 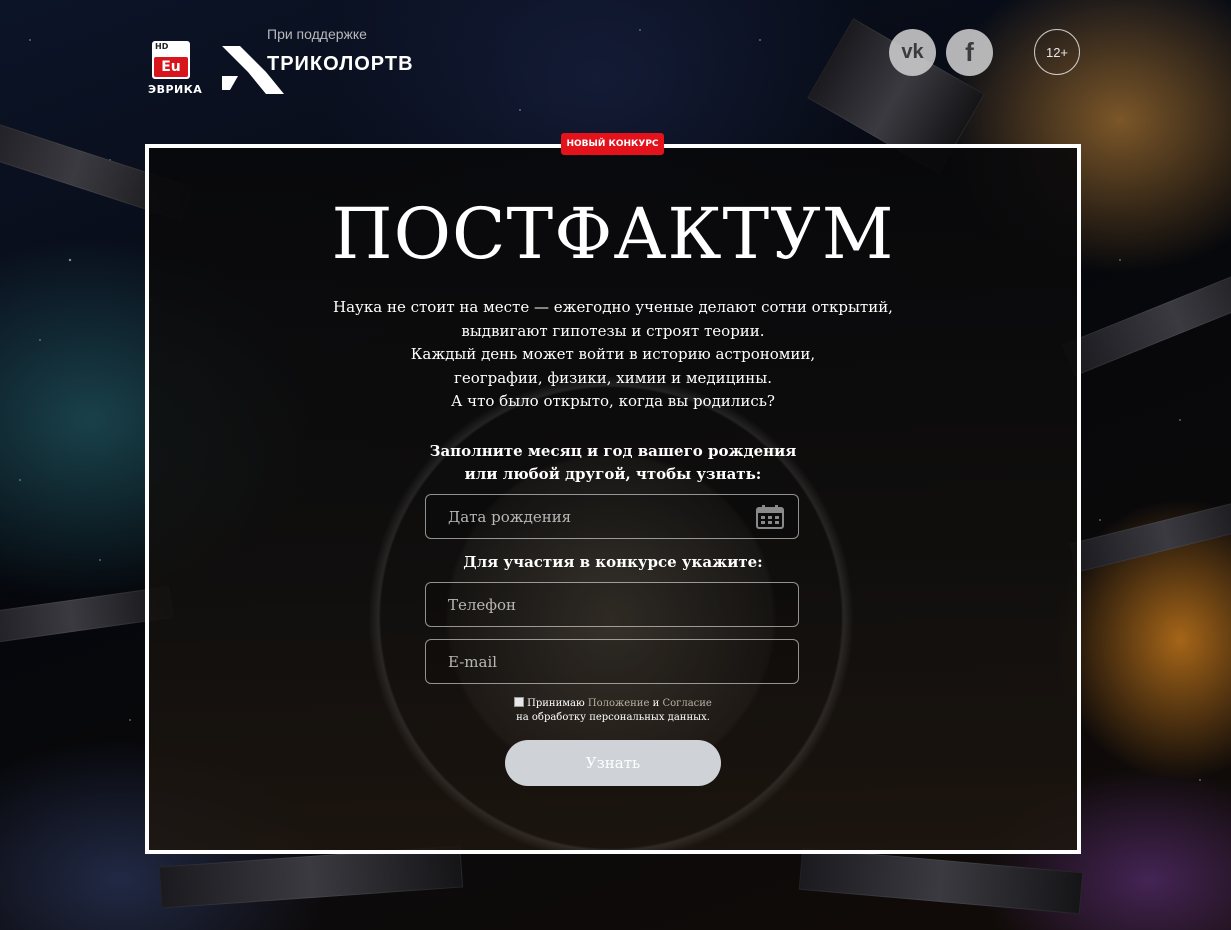 I want to click on facebook-button: f, so click(x=969, y=52).